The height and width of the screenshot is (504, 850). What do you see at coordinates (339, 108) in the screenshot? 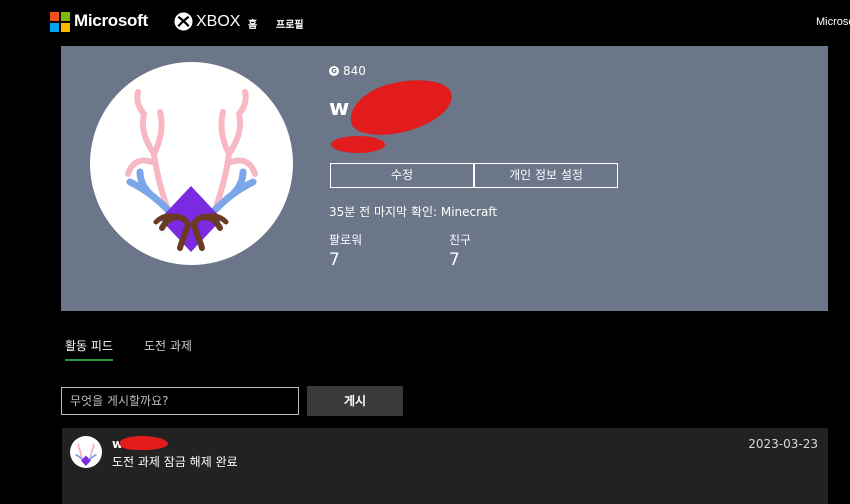
I see `gamertag: w` at bounding box center [339, 108].